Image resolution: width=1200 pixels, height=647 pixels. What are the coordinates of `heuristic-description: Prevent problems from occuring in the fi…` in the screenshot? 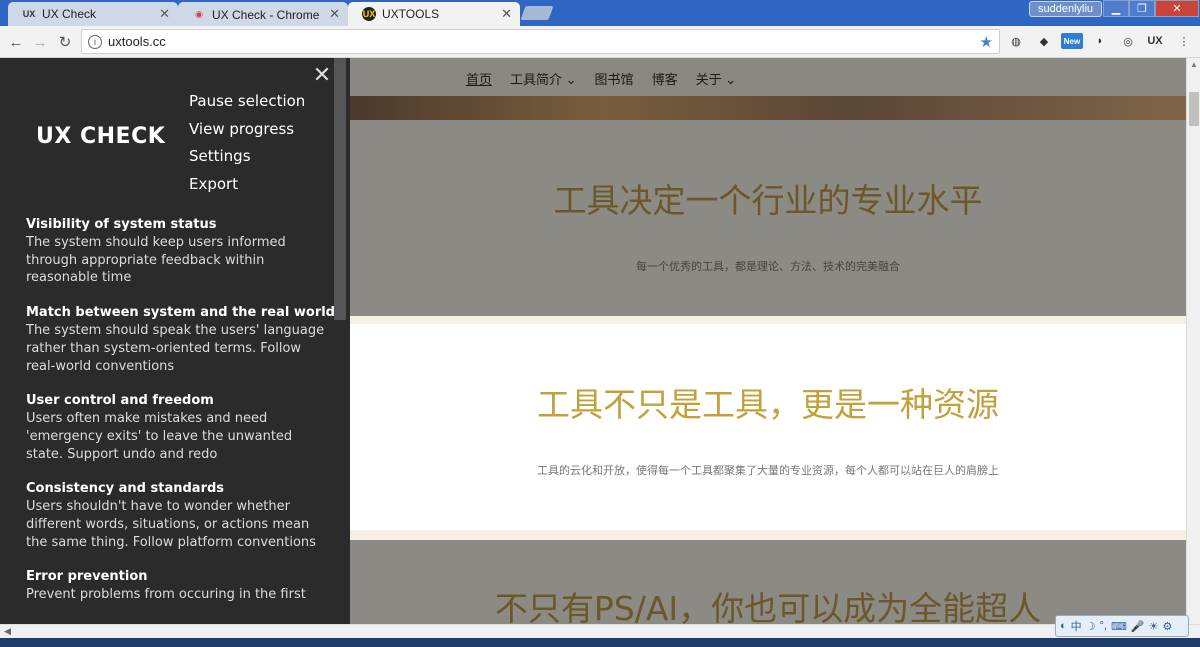 It's located at (166, 595).